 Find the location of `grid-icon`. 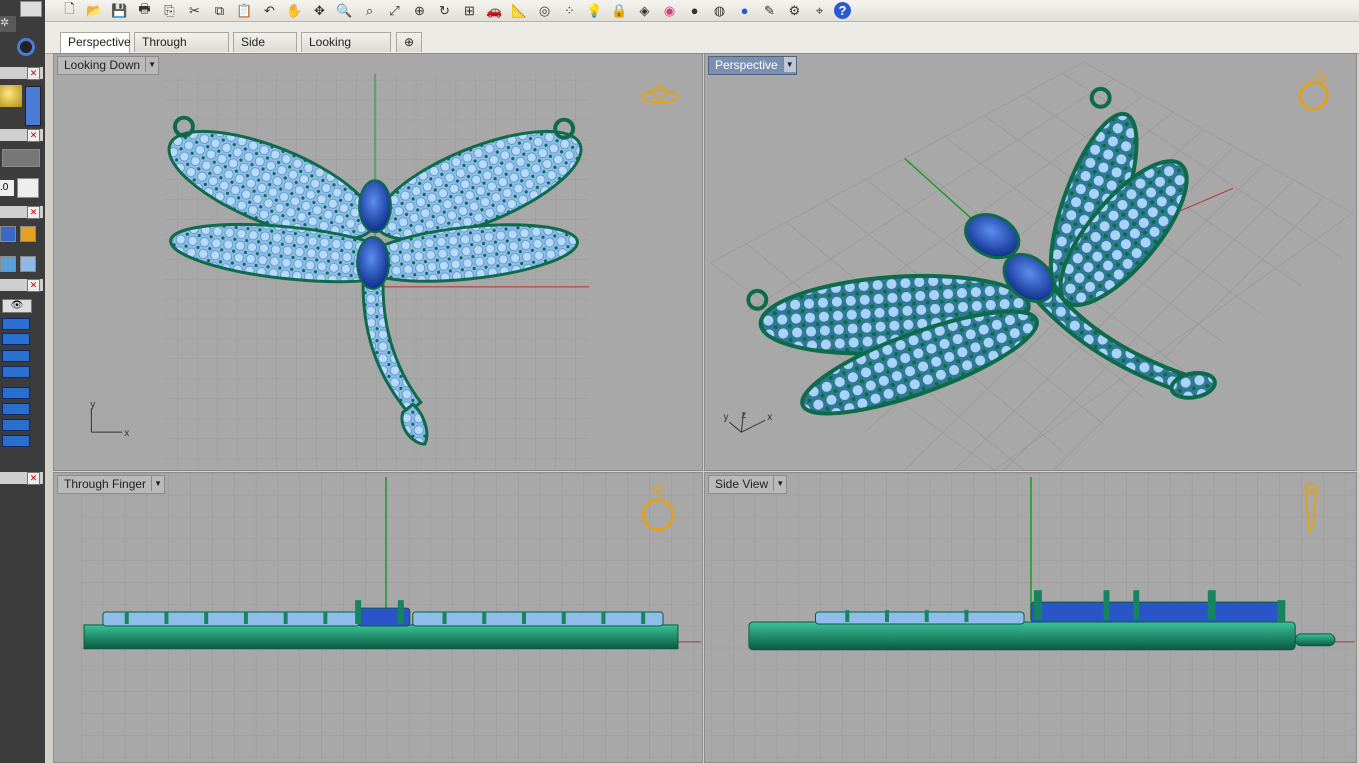

grid-icon is located at coordinates (28, 188).